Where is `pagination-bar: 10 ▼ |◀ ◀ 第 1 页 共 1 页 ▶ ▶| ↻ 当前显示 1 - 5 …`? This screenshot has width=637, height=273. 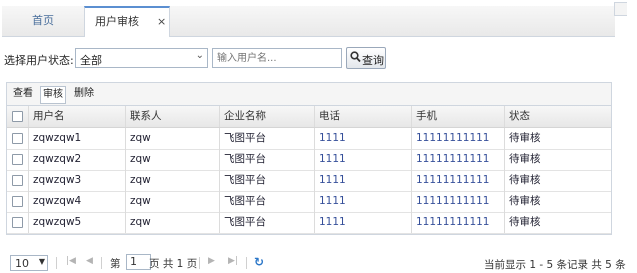 pagination-bar: 10 ▼ |◀ ◀ 第 1 页 共 1 页 ▶ ▶| ↻ 当前显示 1 - 5 … is located at coordinates (316, 263).